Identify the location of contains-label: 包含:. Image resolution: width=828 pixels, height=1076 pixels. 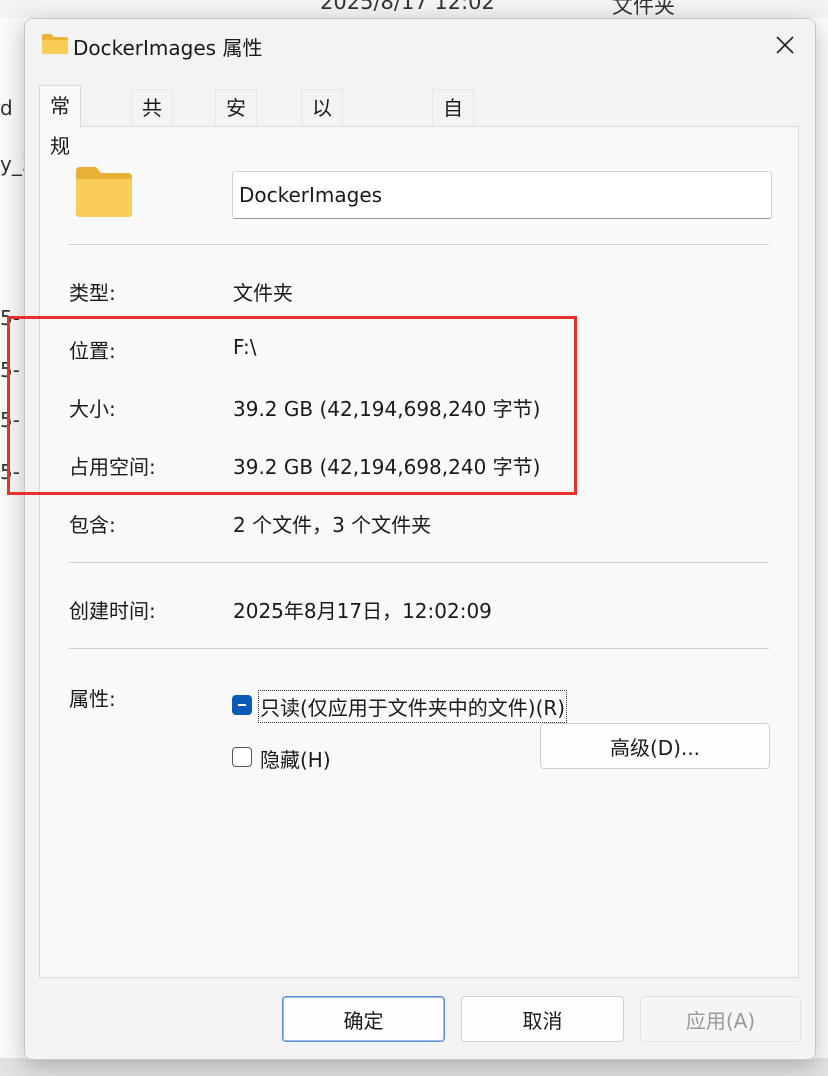
(92, 525).